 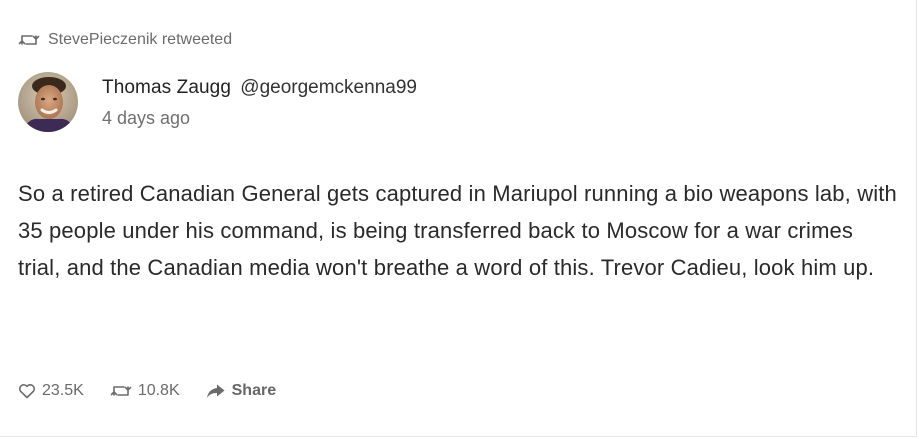 I want to click on like-count: 23.5K, so click(x=63, y=390).